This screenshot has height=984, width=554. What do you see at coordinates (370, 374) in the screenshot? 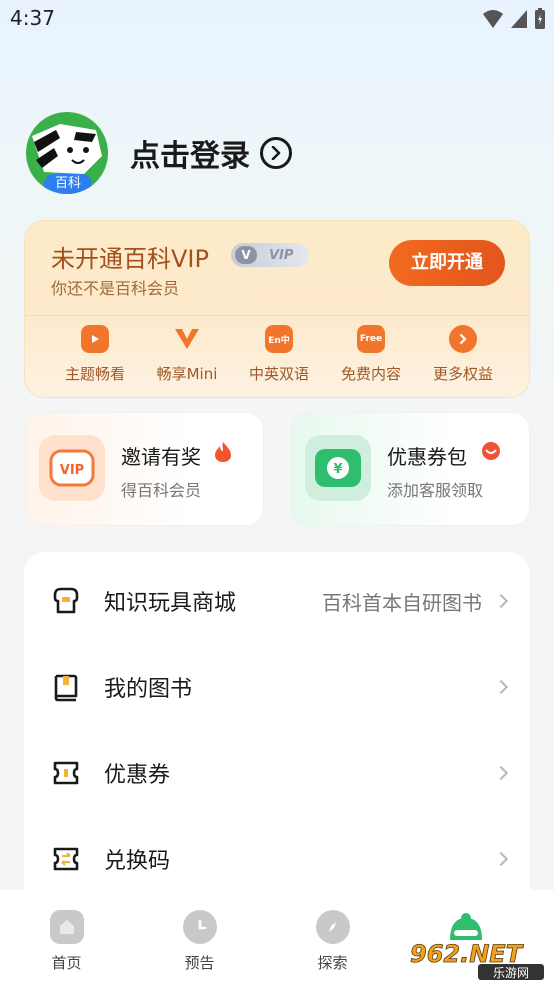
I see `benefit-label: 免费内容` at bounding box center [370, 374].